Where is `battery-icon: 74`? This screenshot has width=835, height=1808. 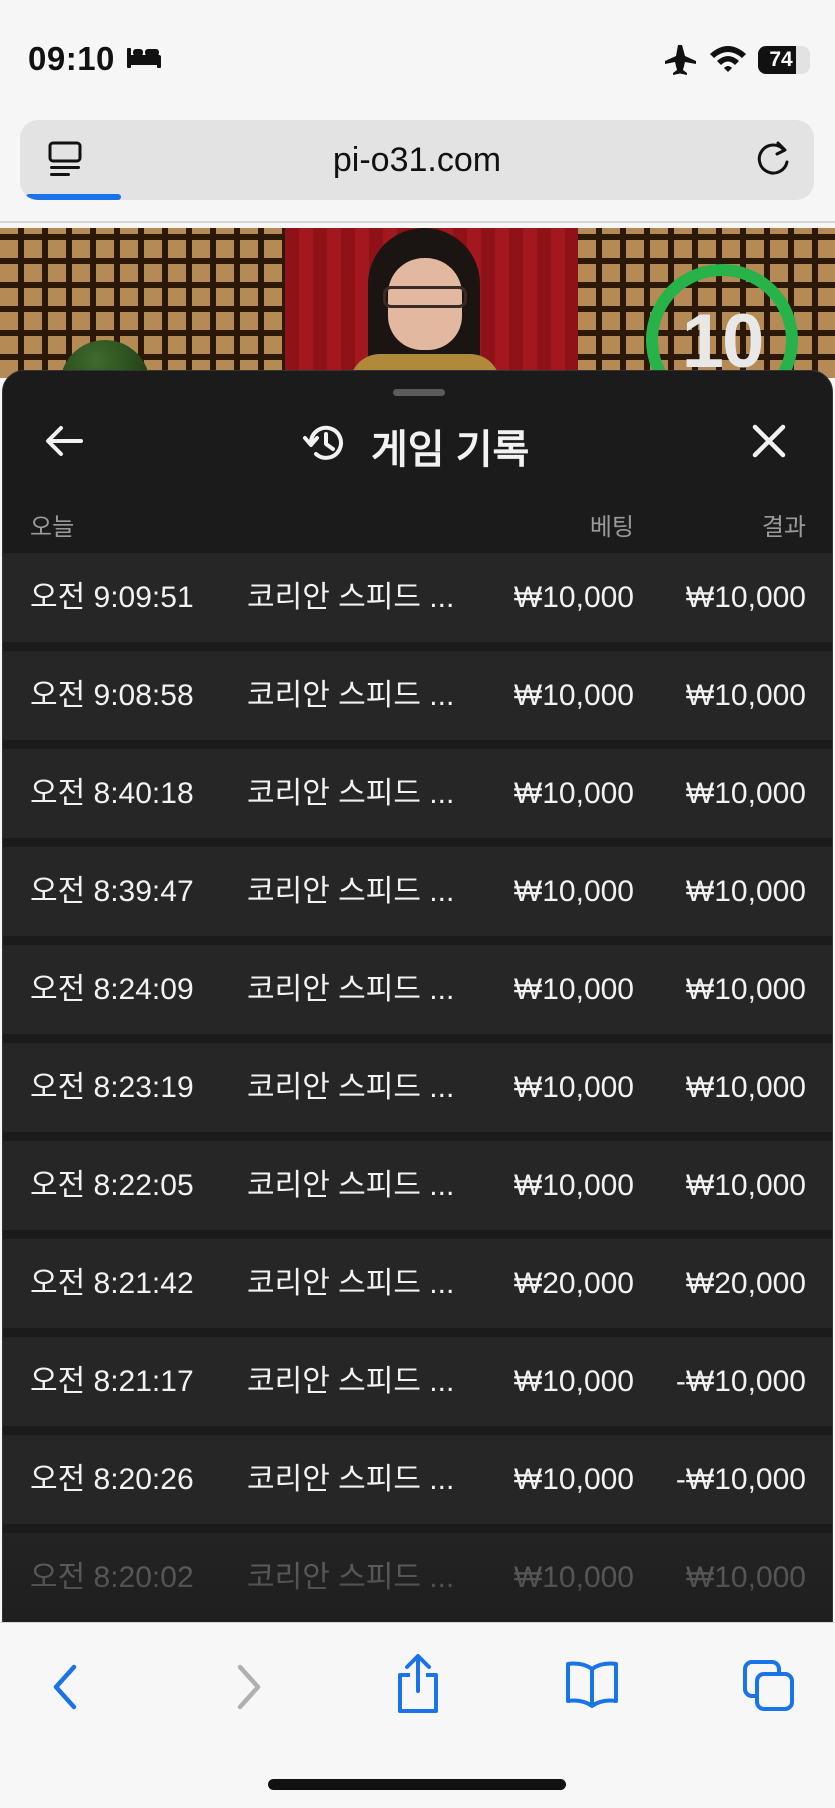
battery-icon: 74 is located at coordinates (784, 60).